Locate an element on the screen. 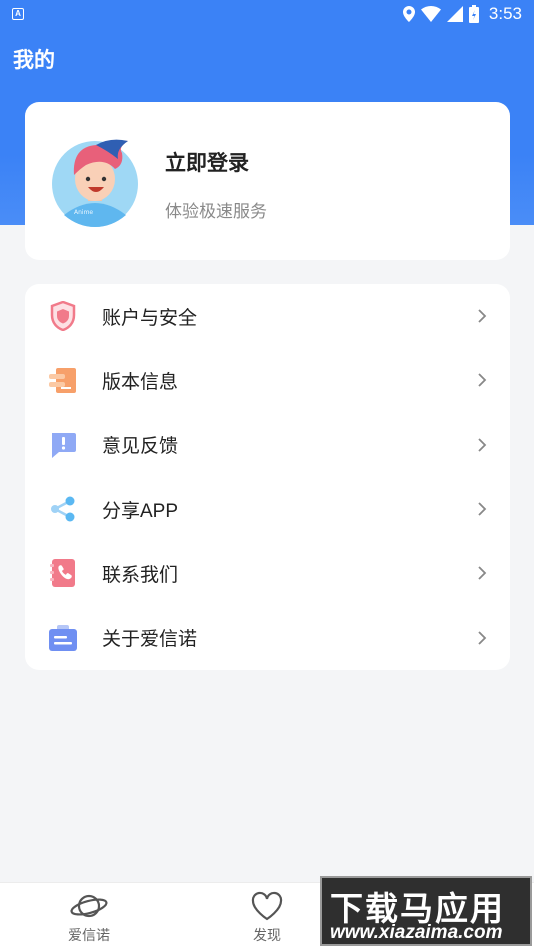 This screenshot has height=950, width=534. menu-item-version-info: 版本信息 is located at coordinates (267, 380).